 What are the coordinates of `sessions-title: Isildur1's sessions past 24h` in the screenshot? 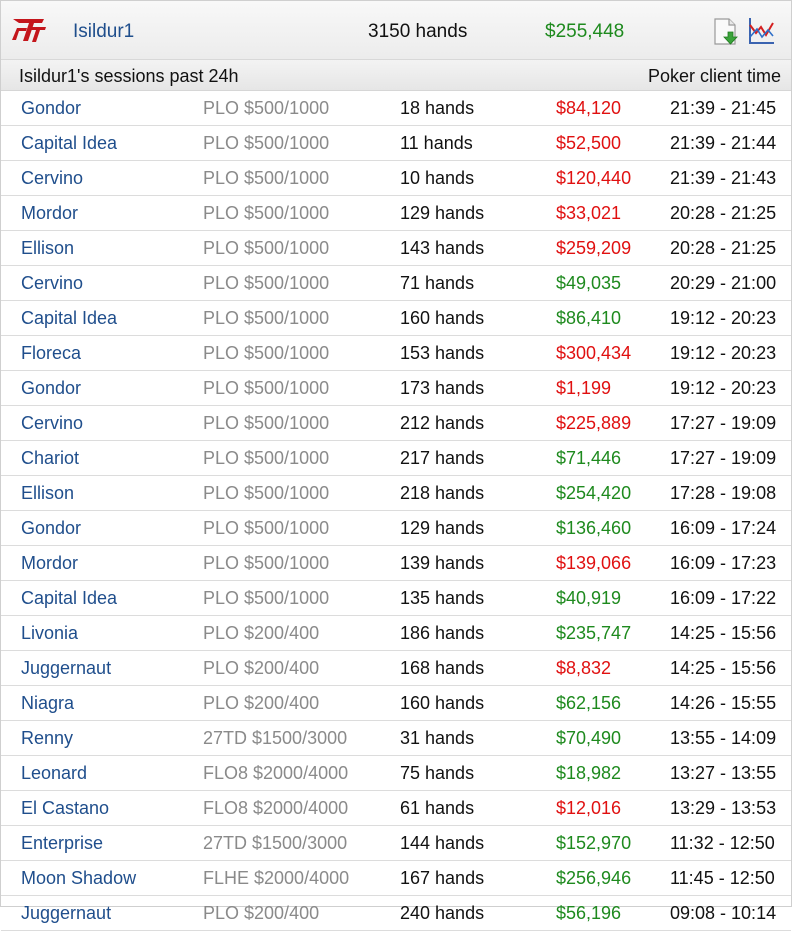 It's located at (129, 76).